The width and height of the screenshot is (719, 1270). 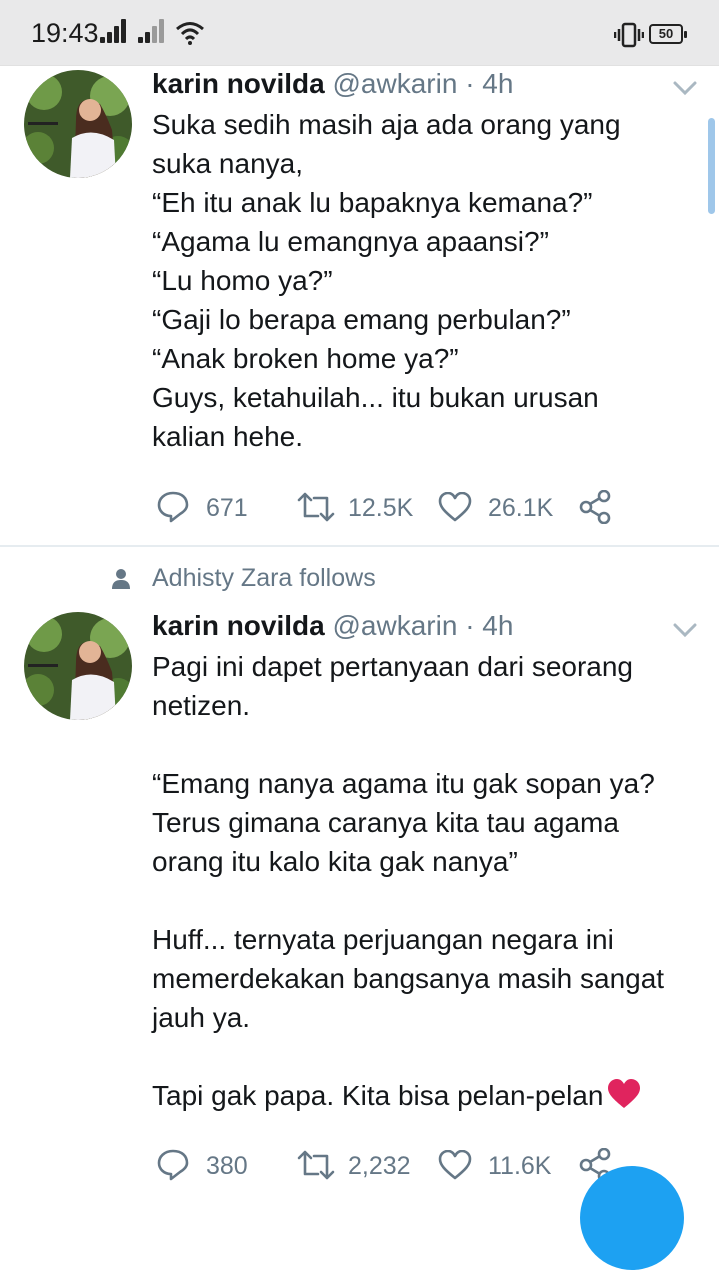 What do you see at coordinates (227, 1166) in the screenshot?
I see `reply-count: 380` at bounding box center [227, 1166].